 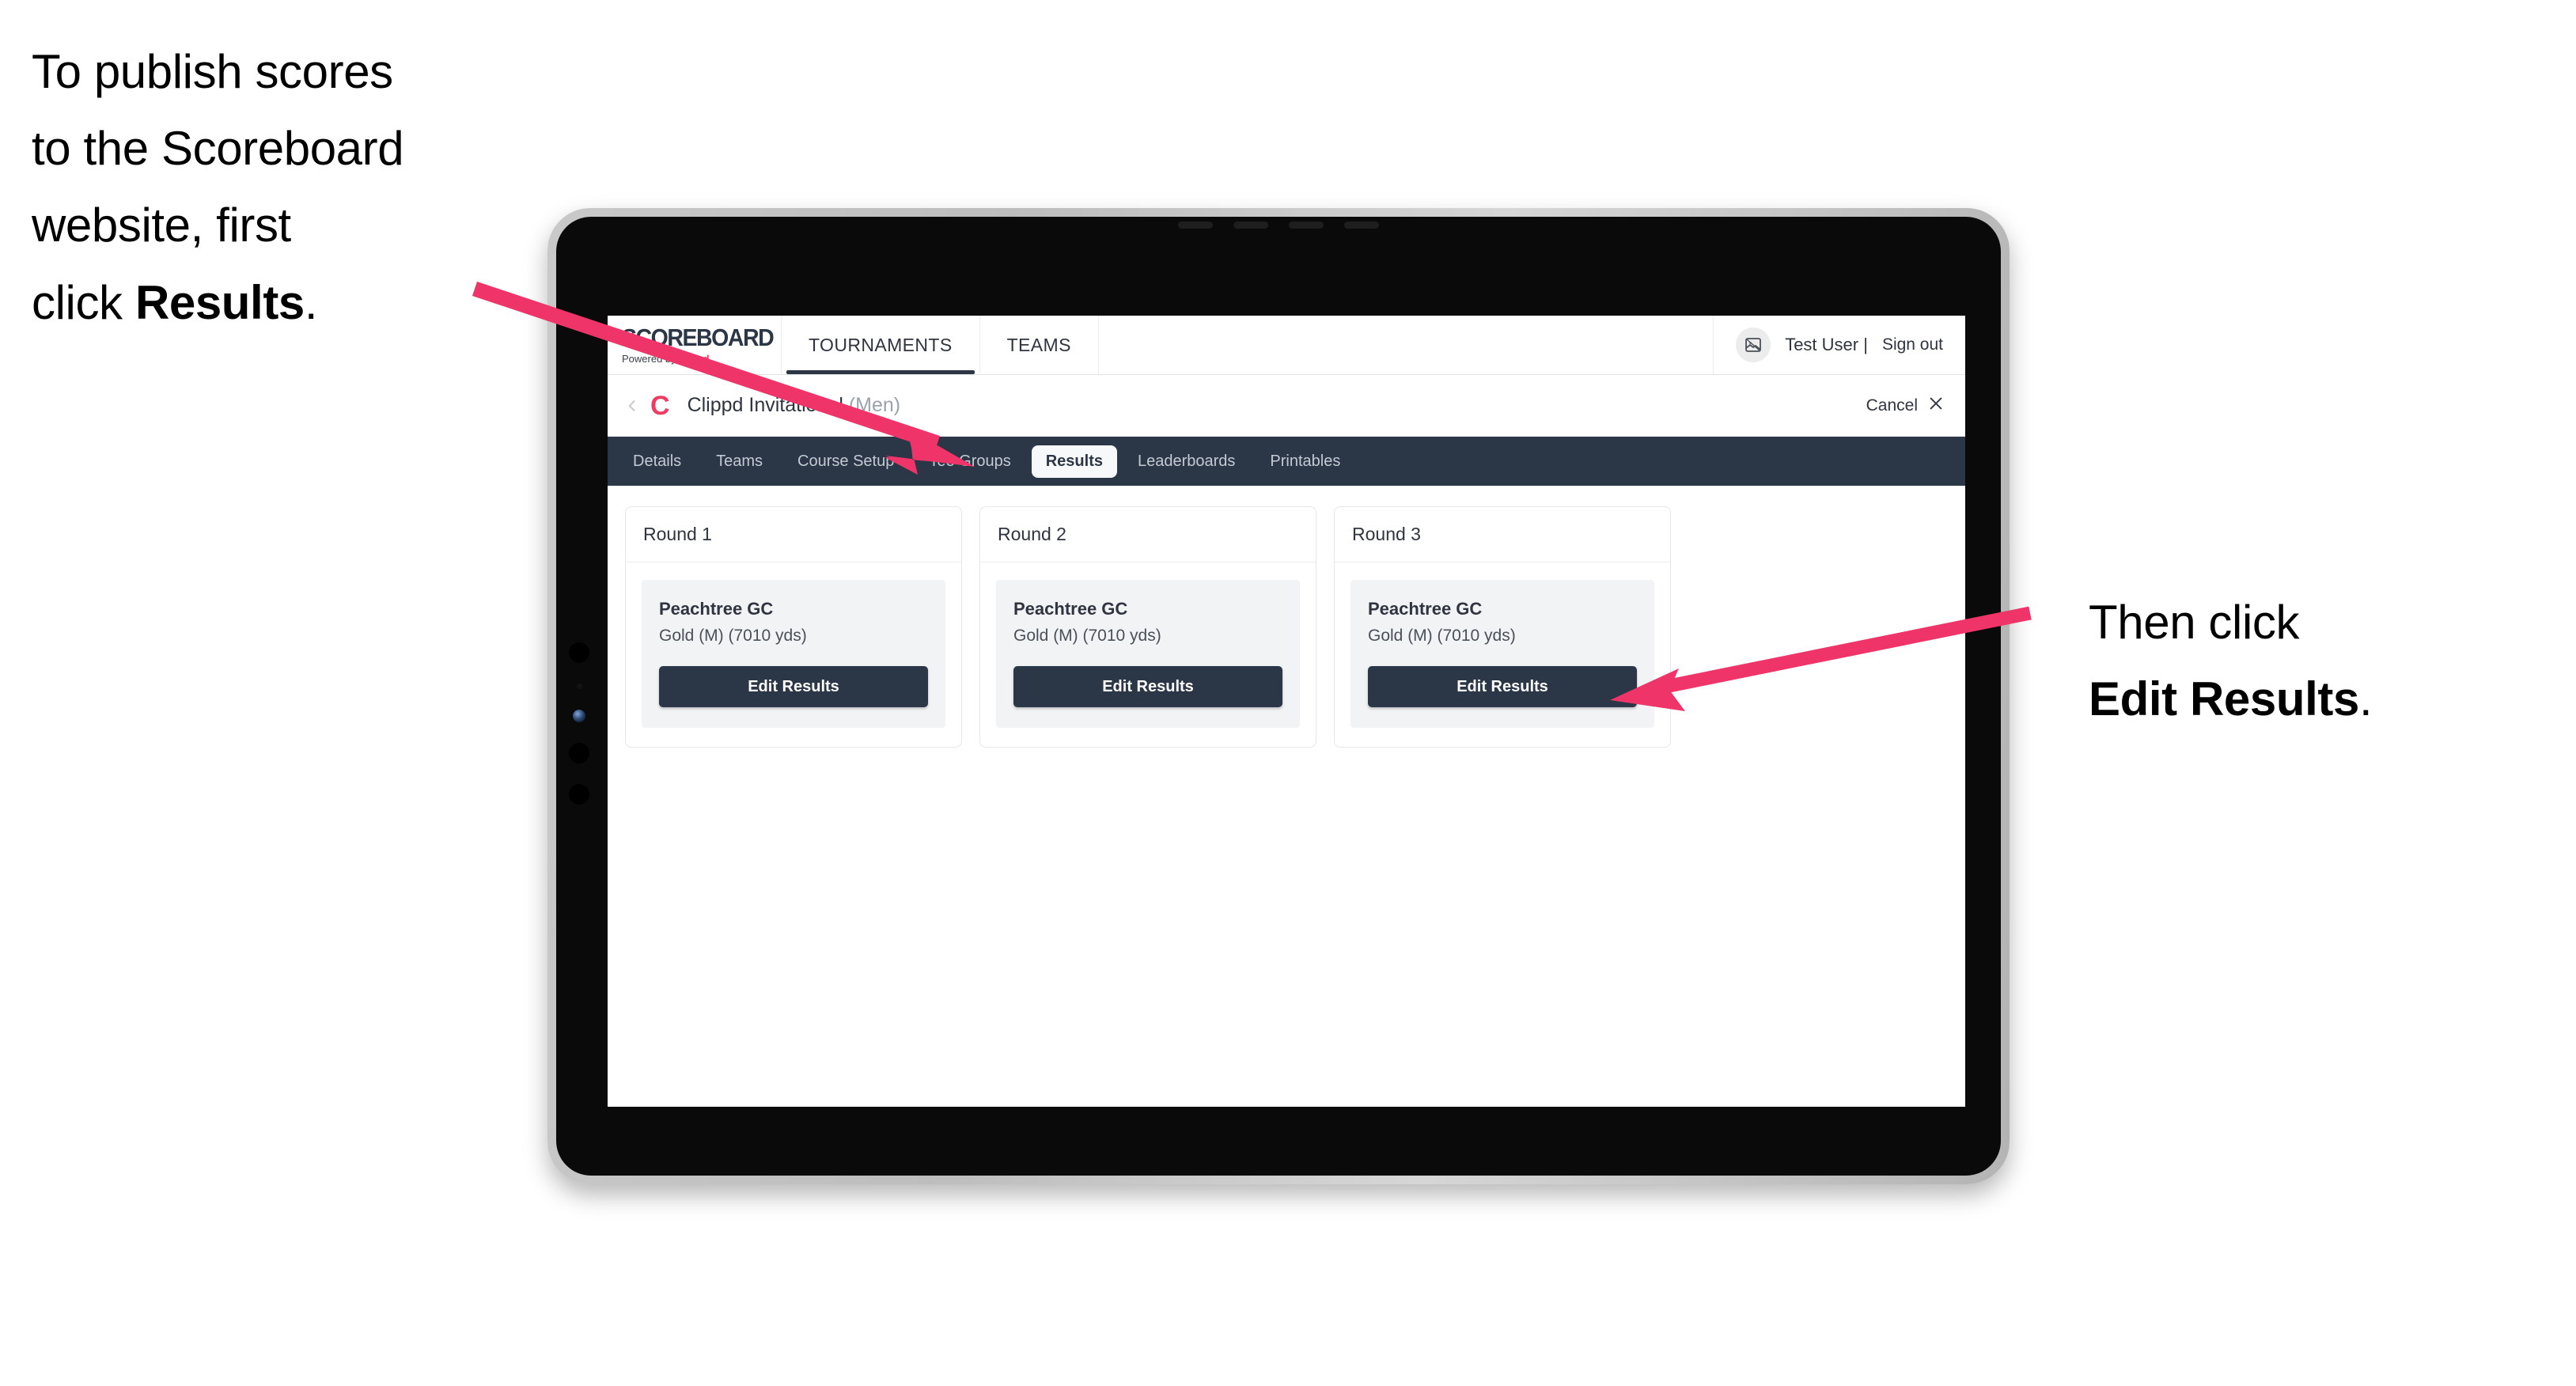 I want to click on brand-tagline: Powered by clippd, so click(x=701, y=359).